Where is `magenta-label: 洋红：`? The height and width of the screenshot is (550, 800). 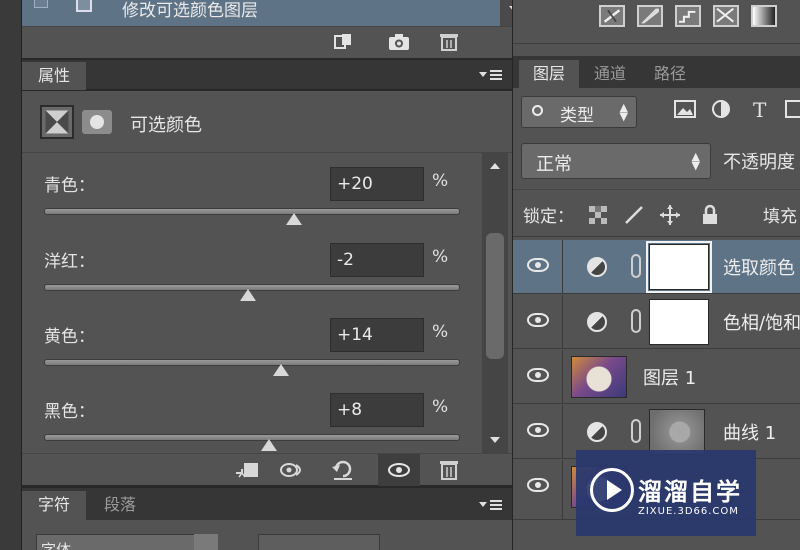
magenta-label: 洋红： is located at coordinates (69, 262).